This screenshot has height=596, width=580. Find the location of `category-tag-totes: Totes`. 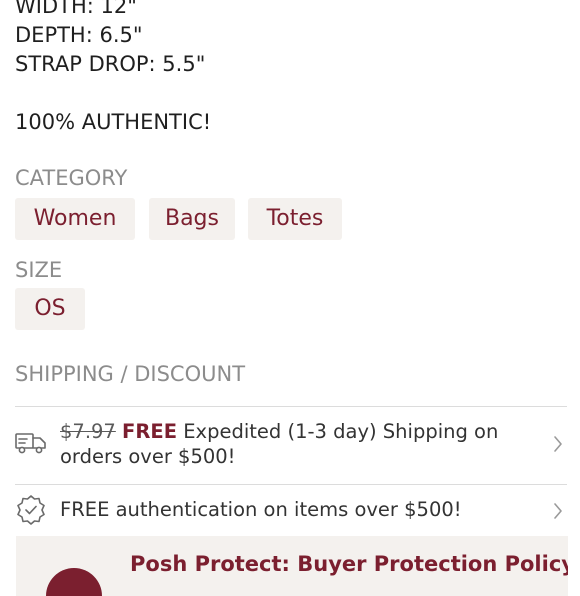

category-tag-totes: Totes is located at coordinates (295, 219).